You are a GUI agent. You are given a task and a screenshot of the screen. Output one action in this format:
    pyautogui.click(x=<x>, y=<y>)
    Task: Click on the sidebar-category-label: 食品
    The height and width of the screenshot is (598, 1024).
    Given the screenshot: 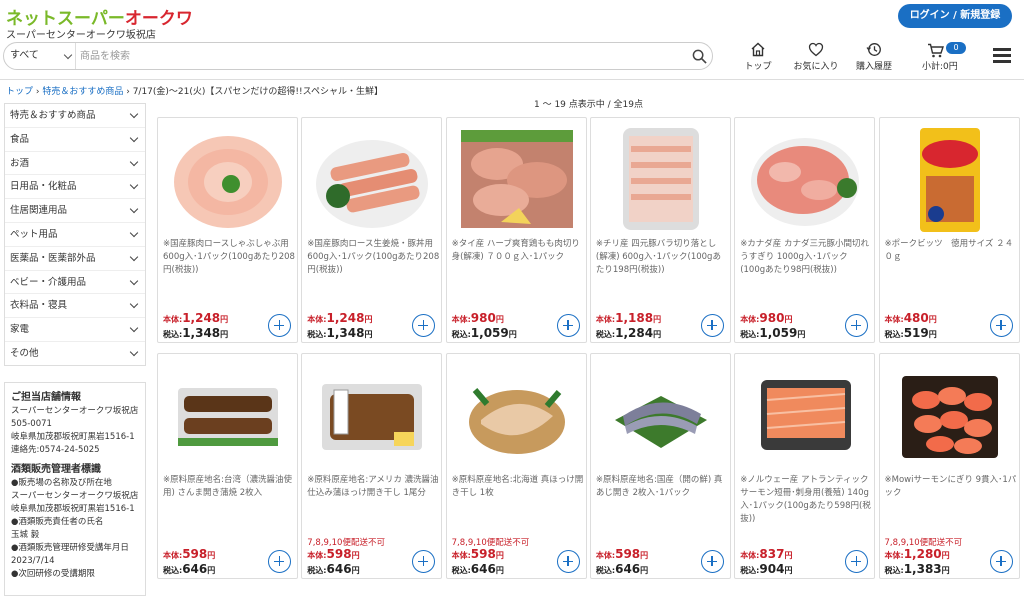 What is the action you would take?
    pyautogui.click(x=20, y=139)
    